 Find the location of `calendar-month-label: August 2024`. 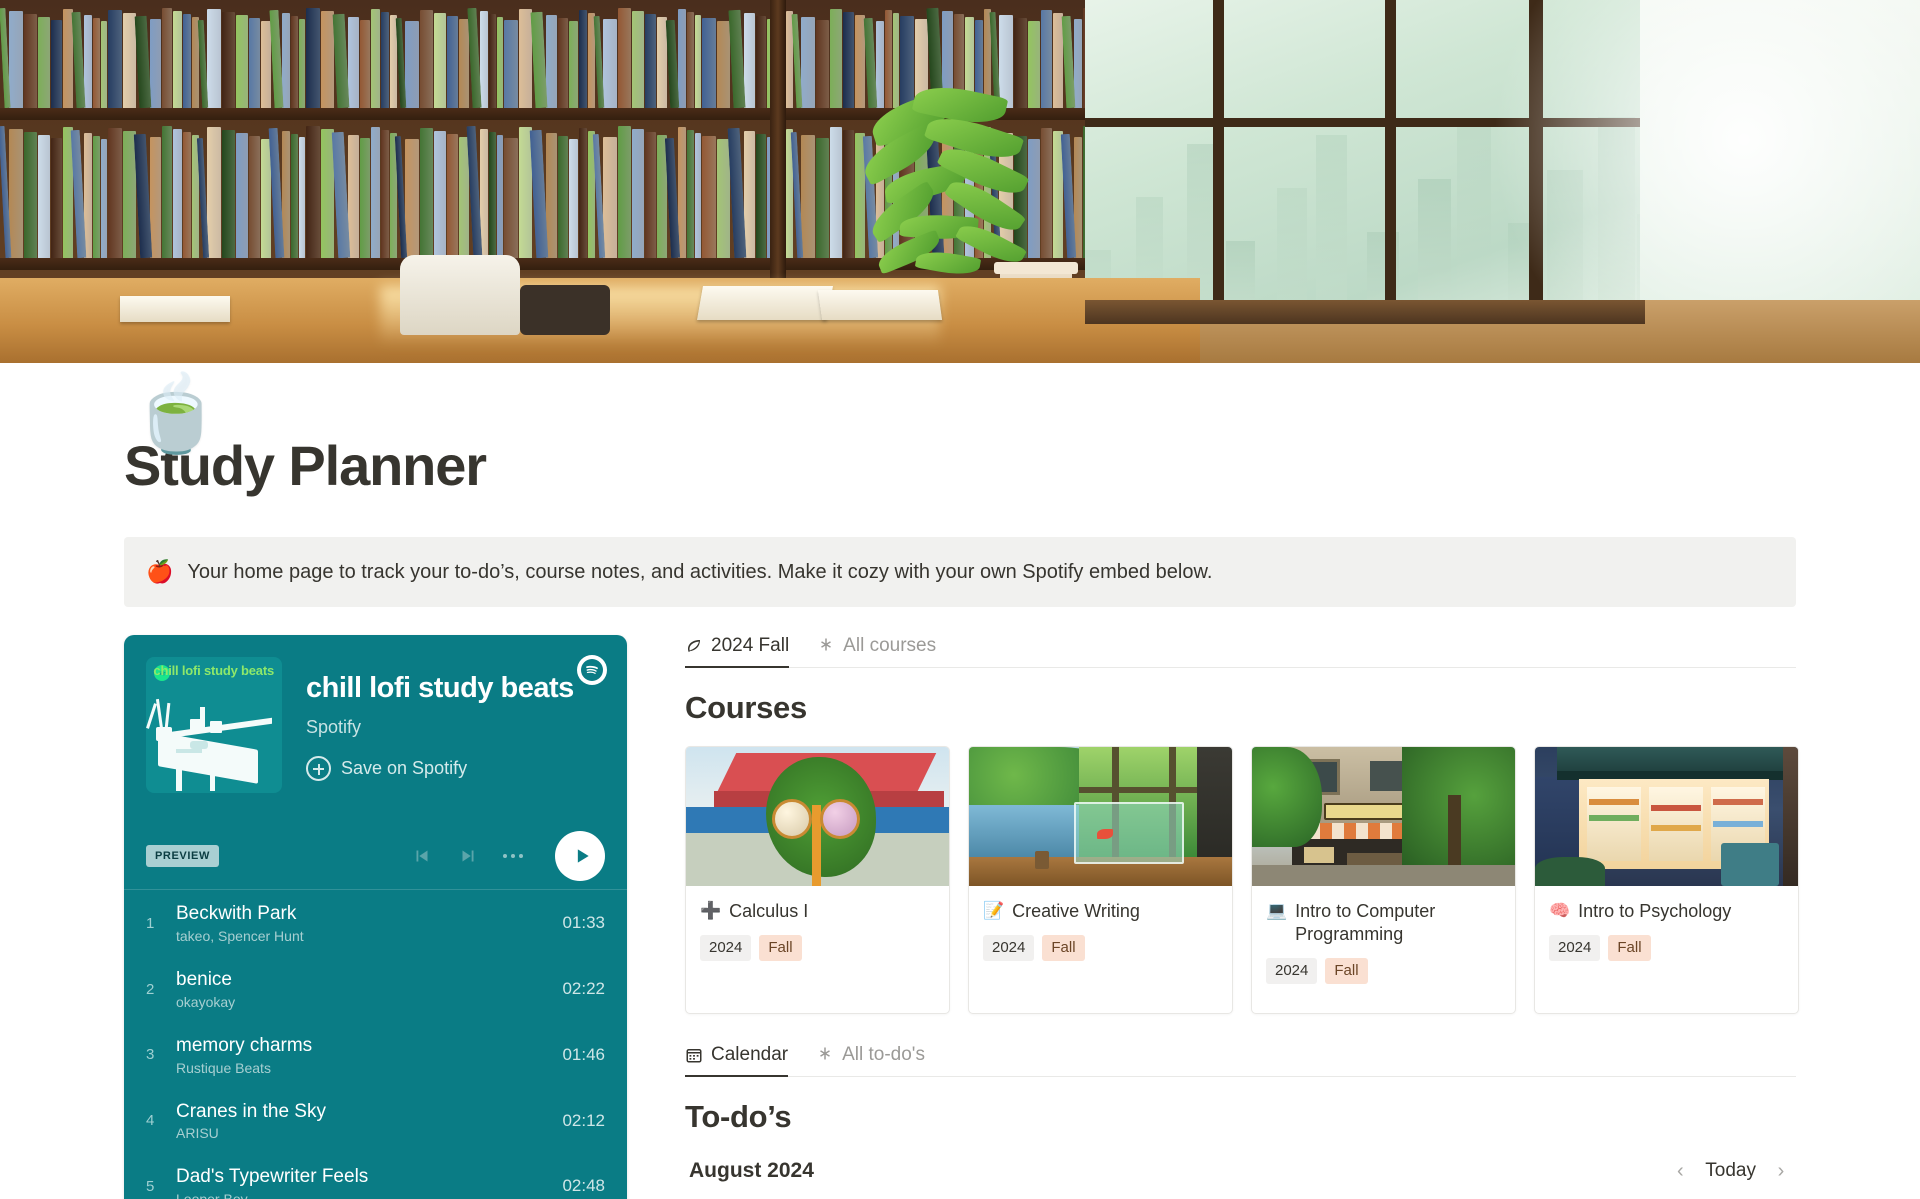

calendar-month-label: August 2024 is located at coordinates (751, 1171).